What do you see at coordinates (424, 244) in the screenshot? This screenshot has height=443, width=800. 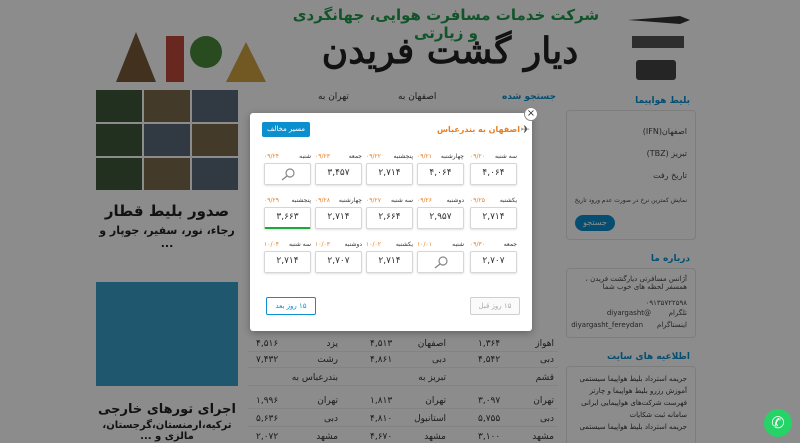 I see `date-label: ۱۰/۰۱` at bounding box center [424, 244].